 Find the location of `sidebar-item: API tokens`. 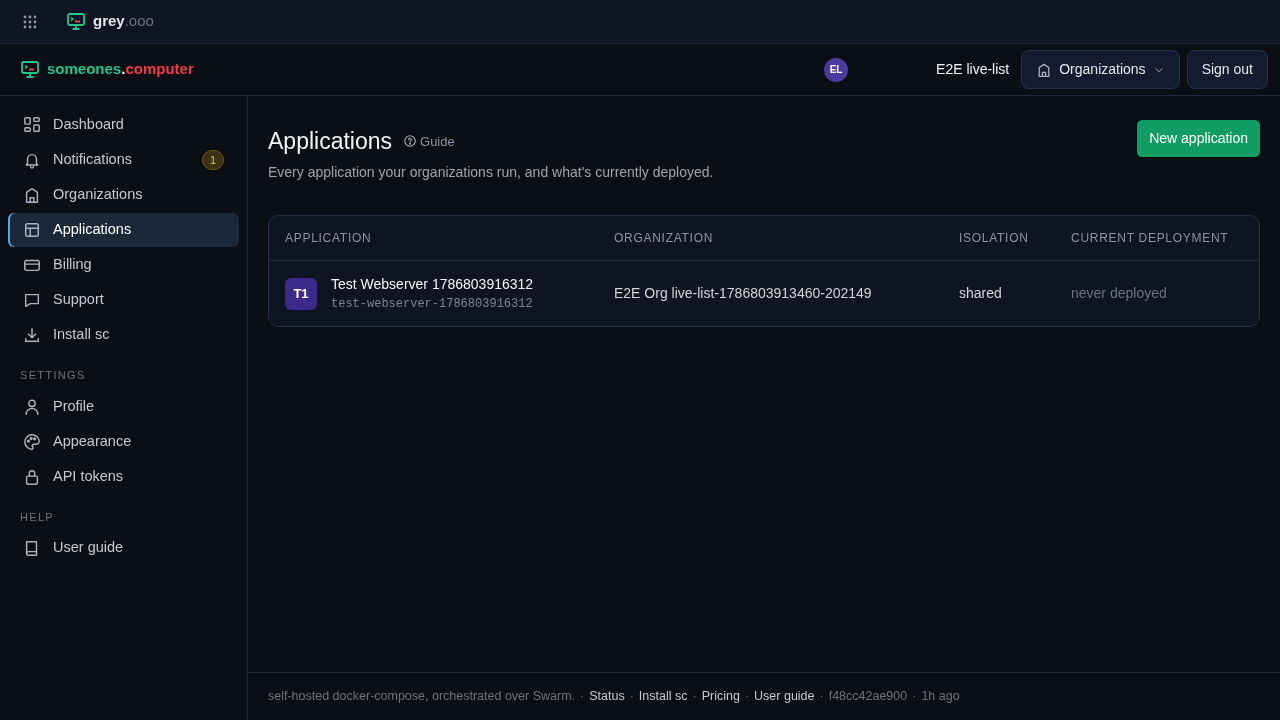

sidebar-item: API tokens is located at coordinates (123, 476).